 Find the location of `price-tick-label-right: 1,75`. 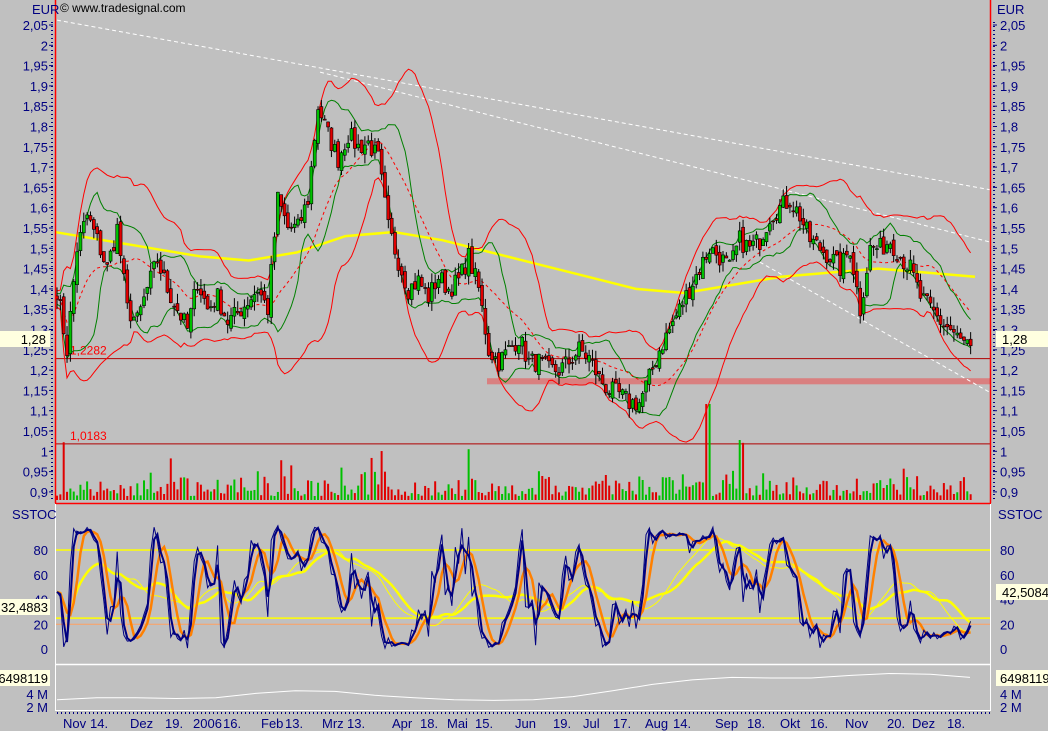

price-tick-label-right: 1,75 is located at coordinates (1012, 147).